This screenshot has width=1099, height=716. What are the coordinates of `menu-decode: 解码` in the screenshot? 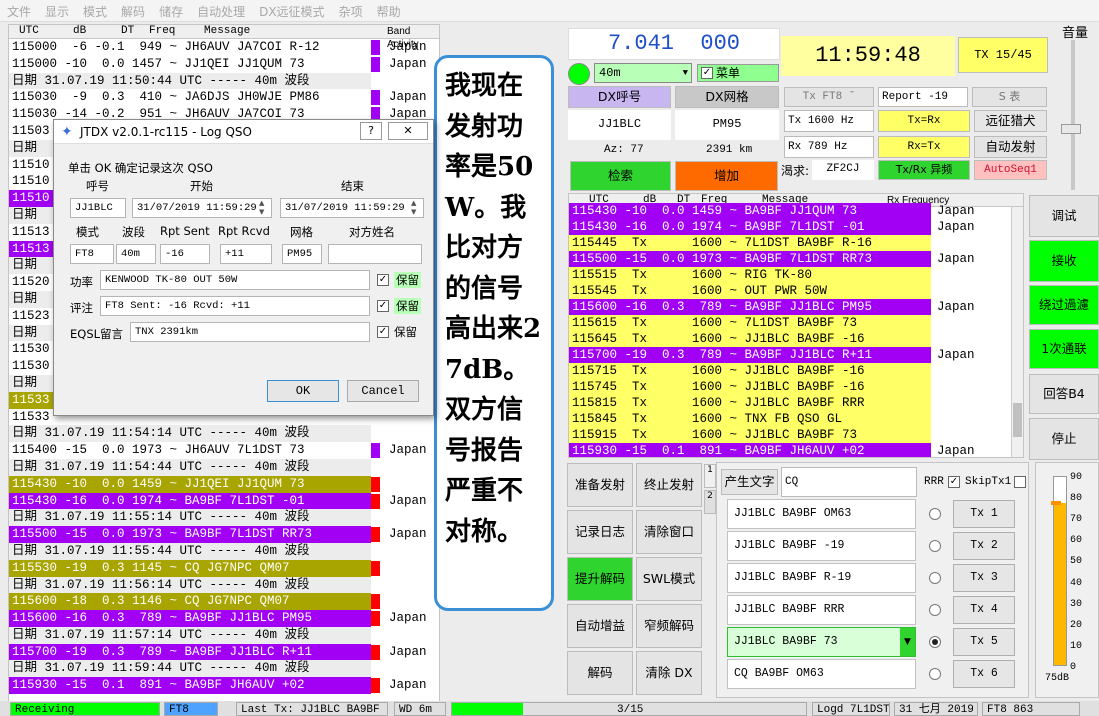 It's located at (133, 10).